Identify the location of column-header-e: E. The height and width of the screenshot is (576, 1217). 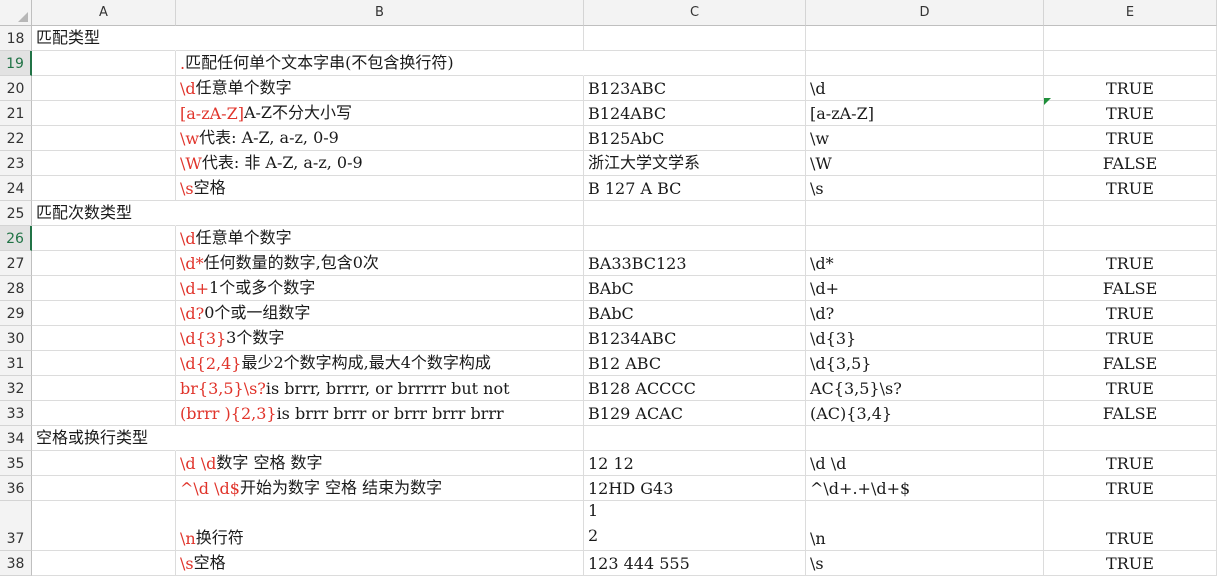
(1130, 13).